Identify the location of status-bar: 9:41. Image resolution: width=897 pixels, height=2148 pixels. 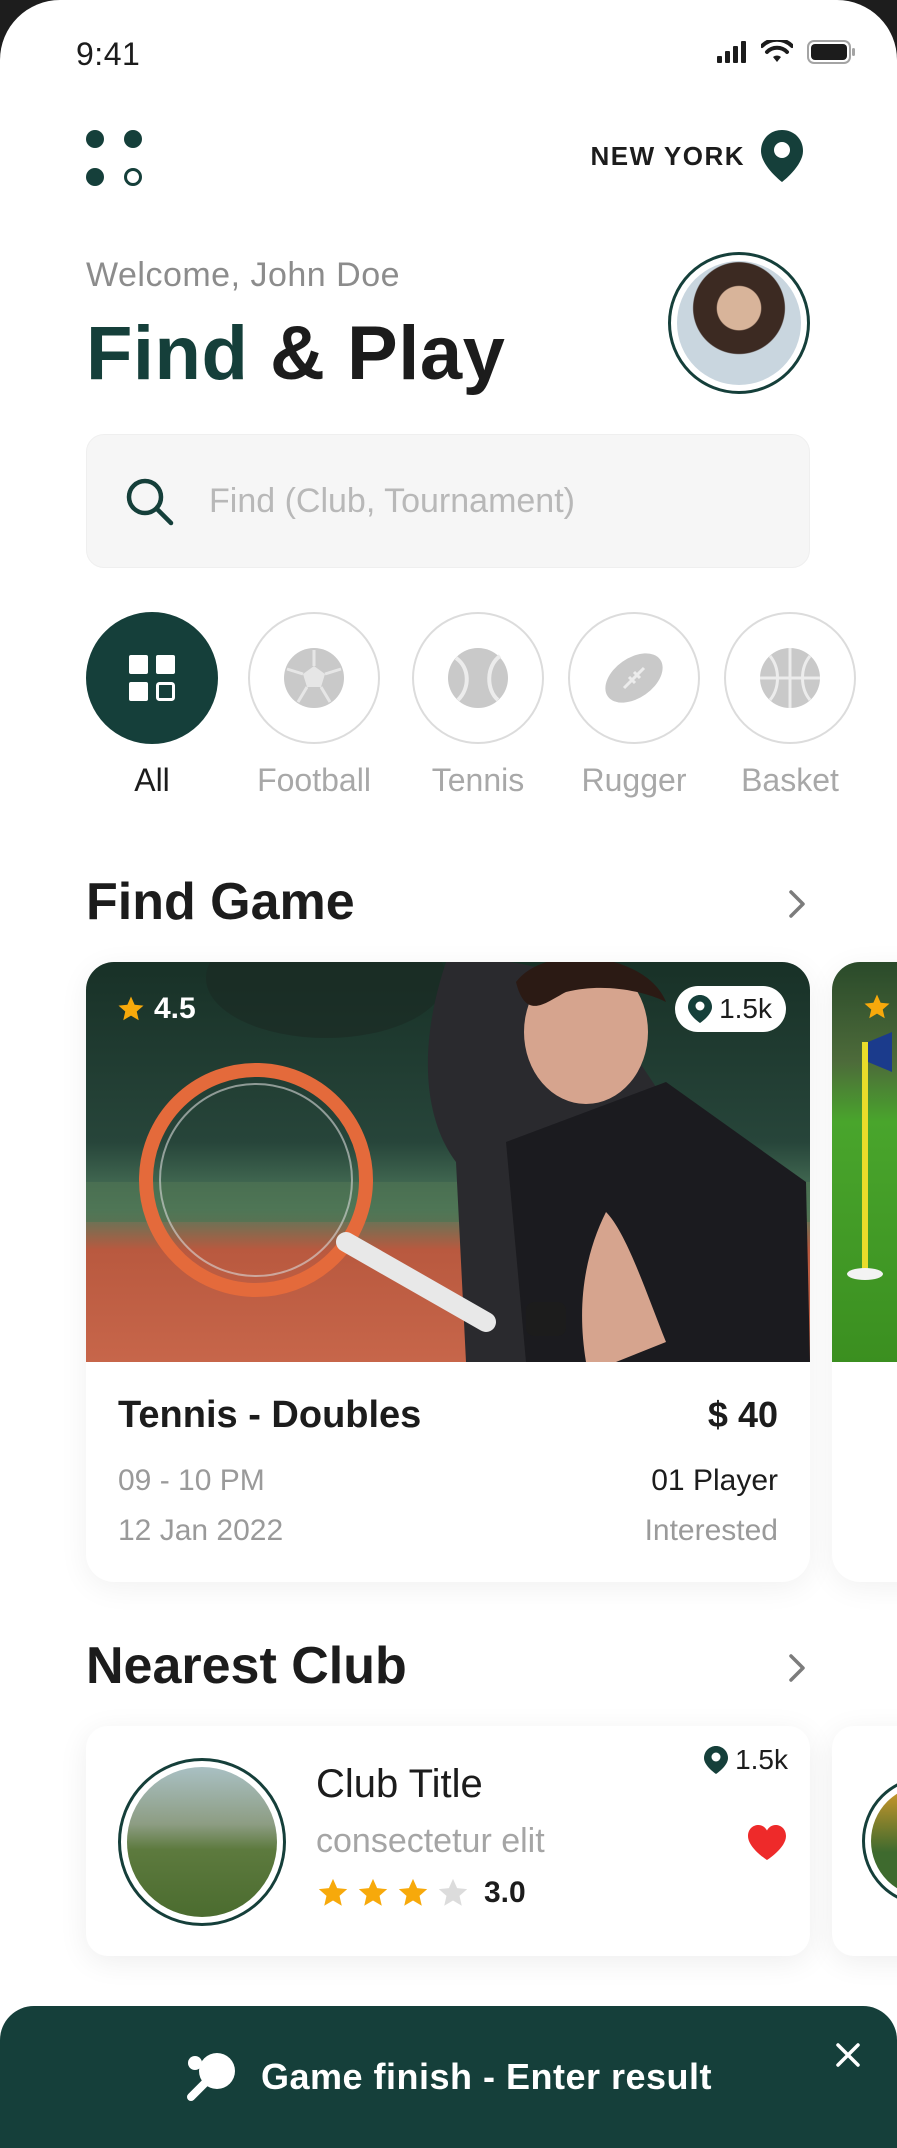
(448, 55).